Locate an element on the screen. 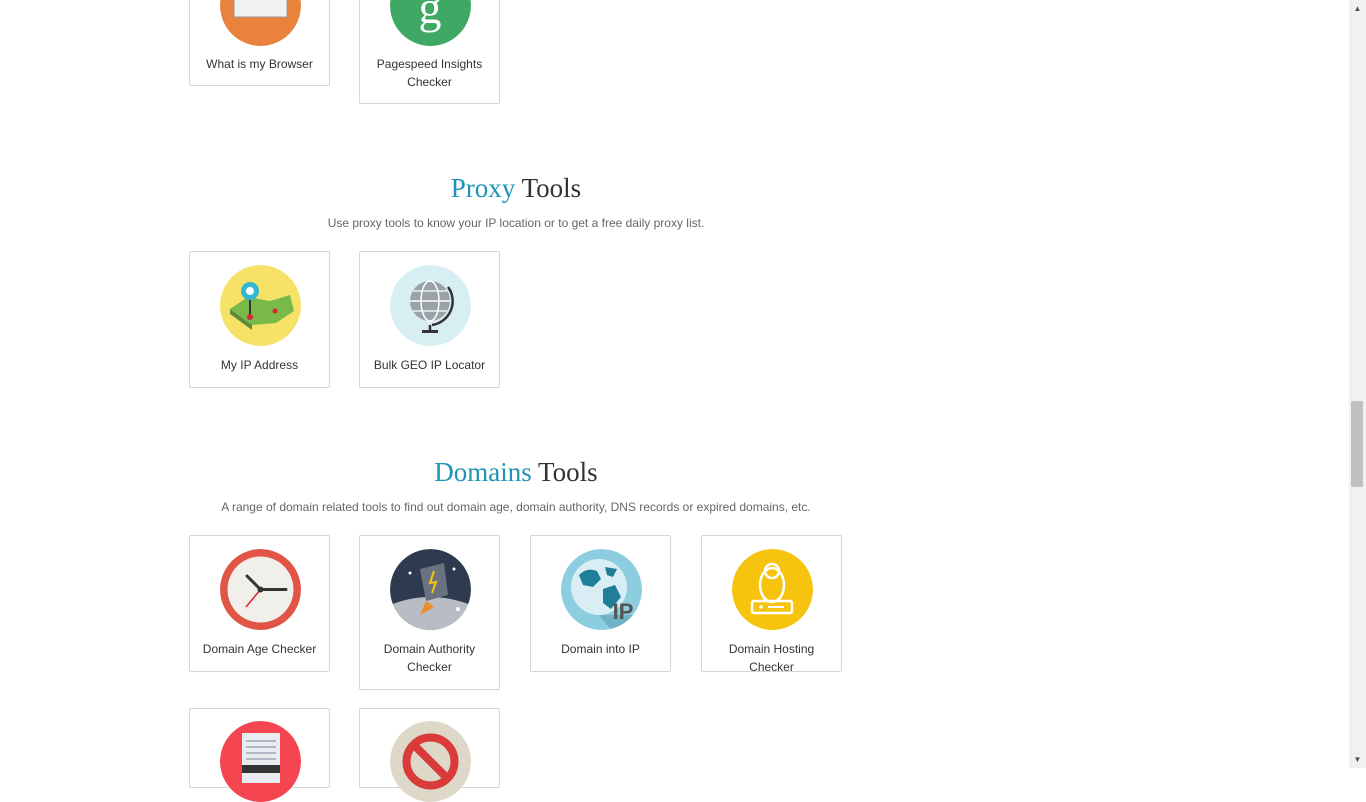 The height and width of the screenshot is (802, 1366). tool-card-my-ip-address: My IP Address is located at coordinates (259, 319).